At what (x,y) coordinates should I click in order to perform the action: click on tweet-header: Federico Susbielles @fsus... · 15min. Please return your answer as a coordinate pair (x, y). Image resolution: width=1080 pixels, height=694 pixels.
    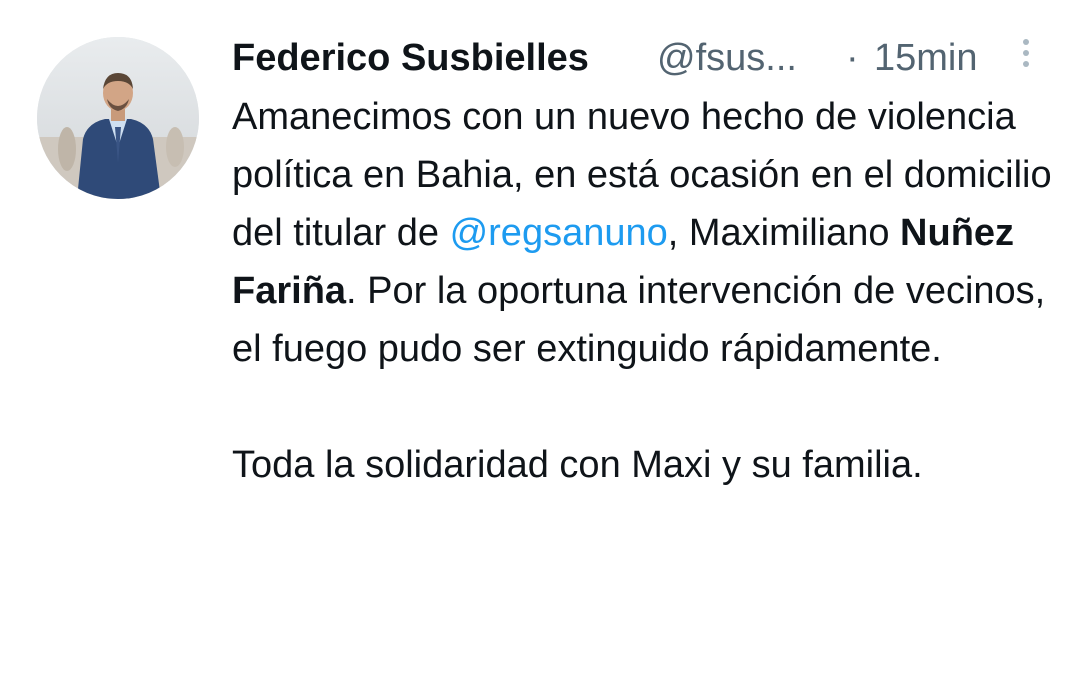
    Looking at the image, I should click on (642, 58).